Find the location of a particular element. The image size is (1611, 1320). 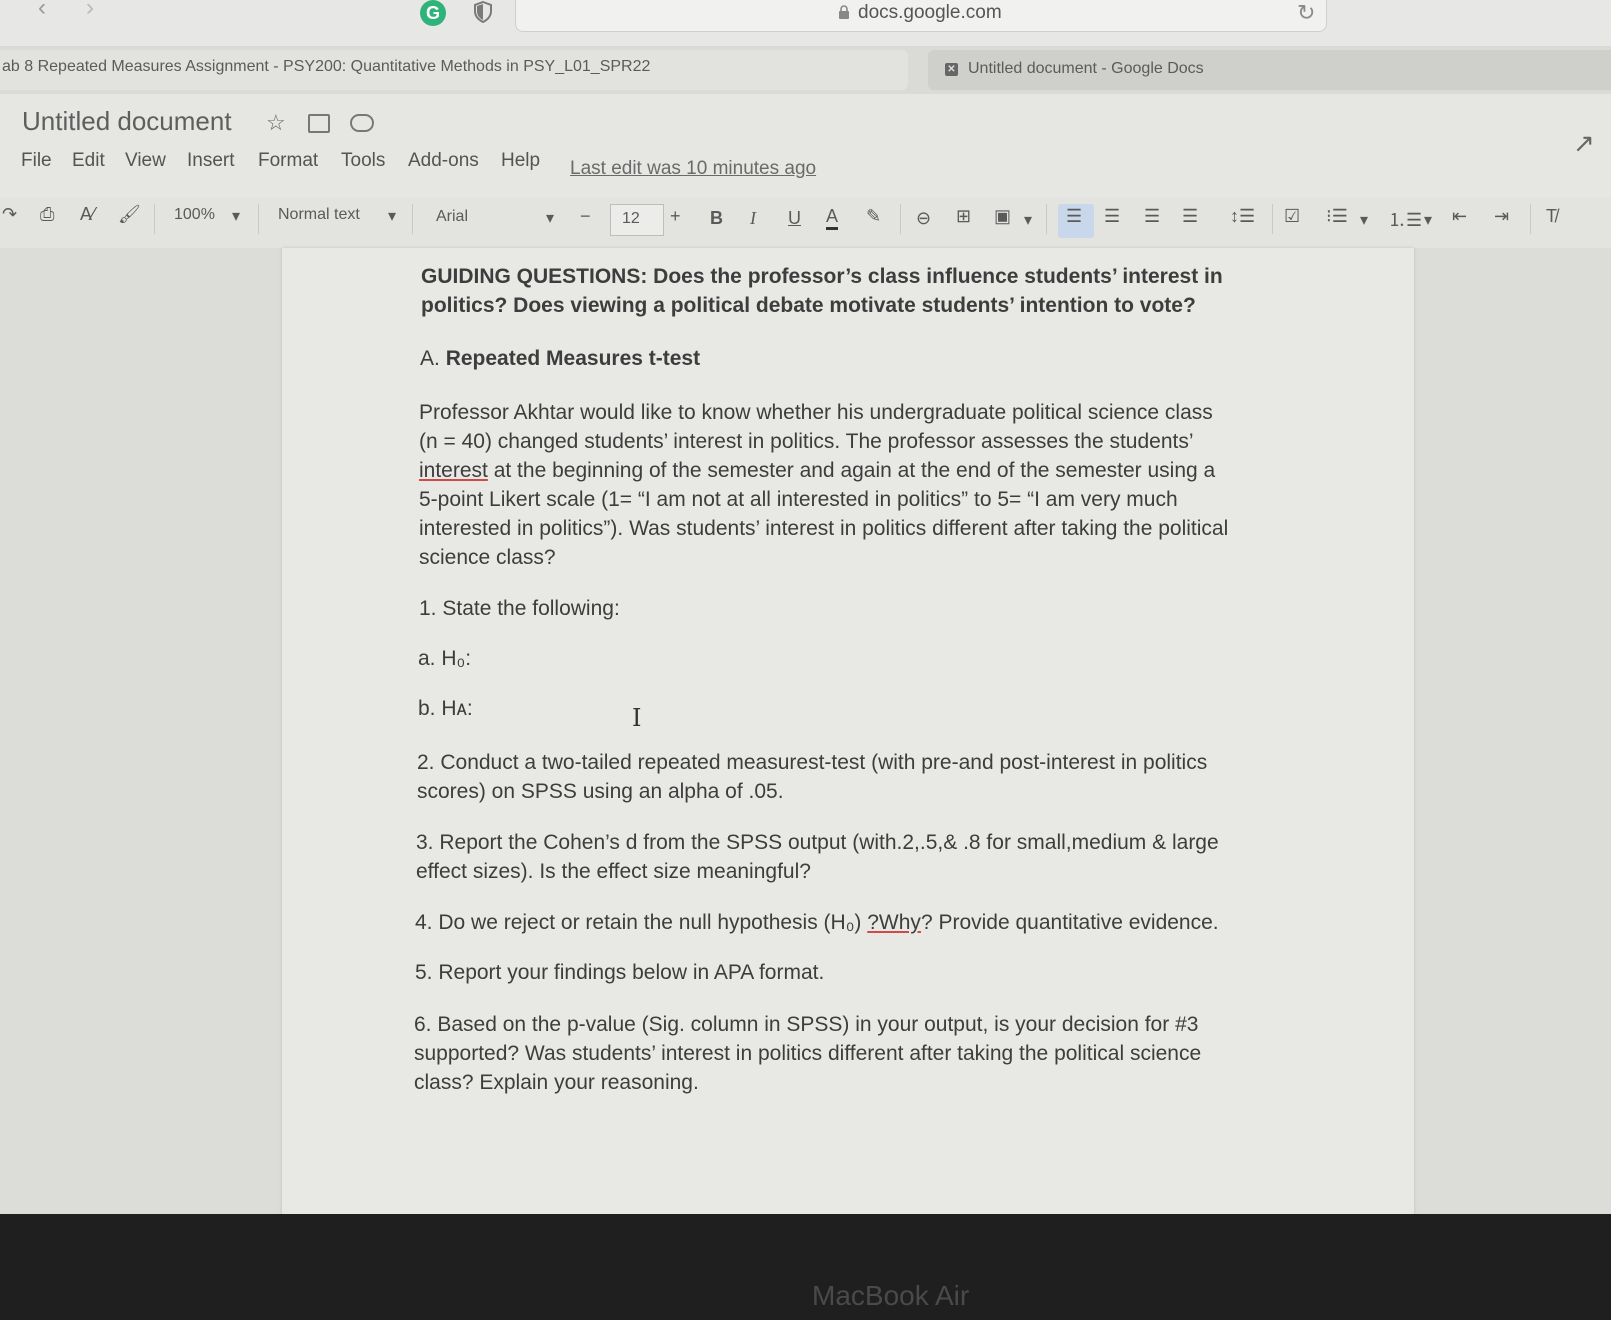

menu-insert: Insert is located at coordinates (211, 161).